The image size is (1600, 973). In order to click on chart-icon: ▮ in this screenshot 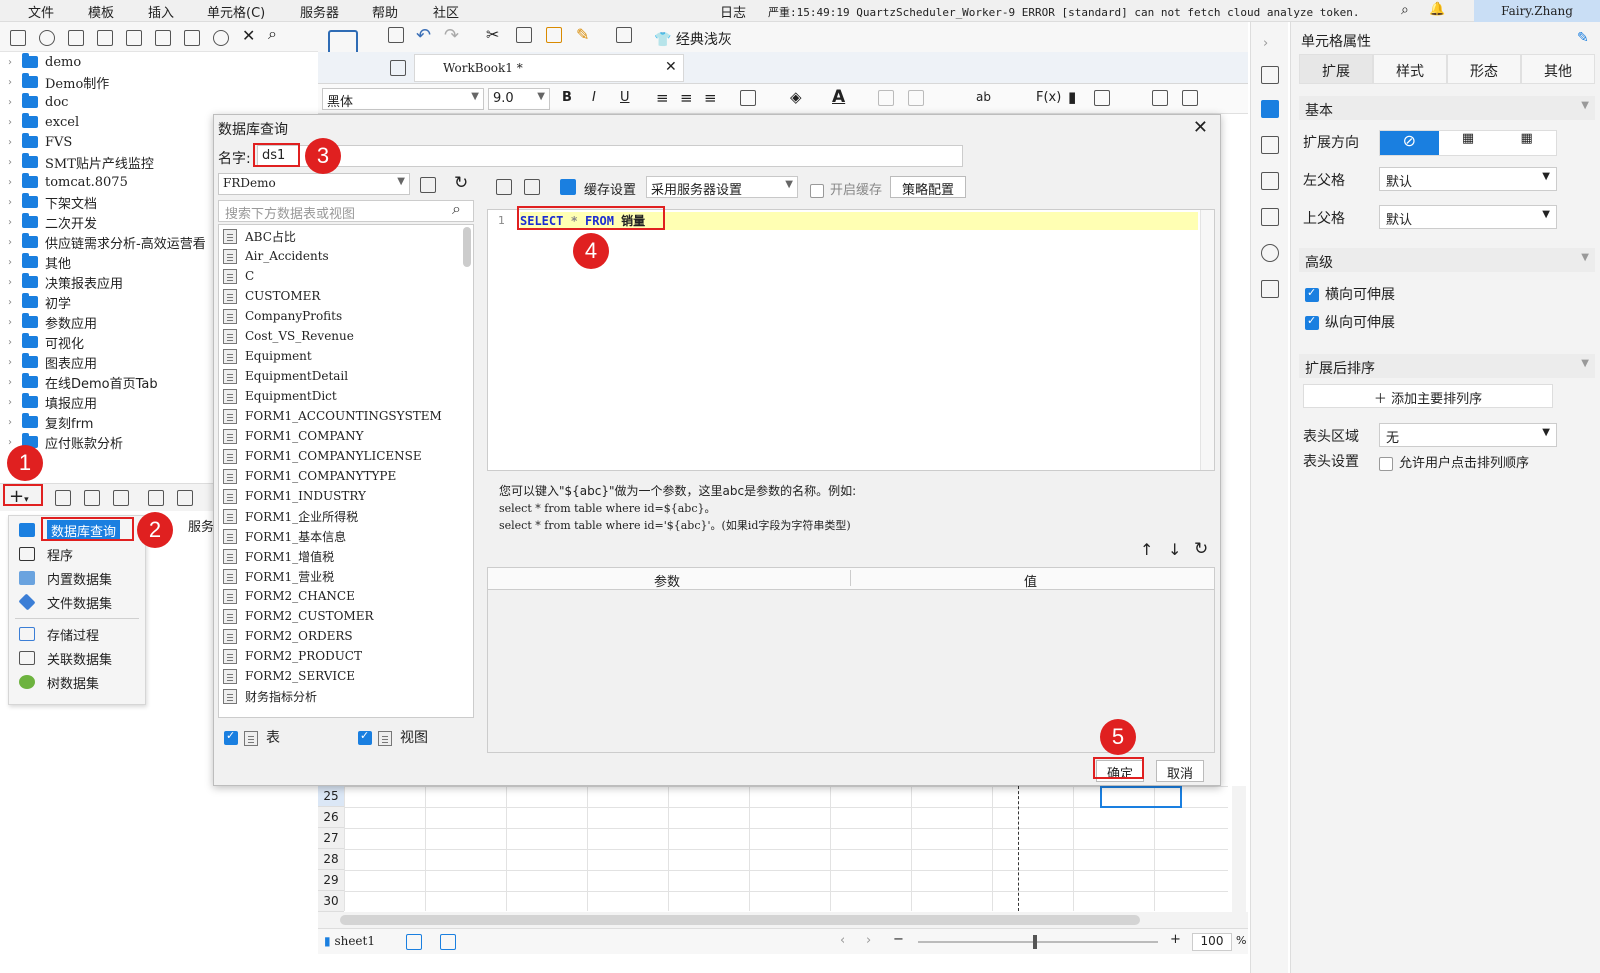, I will do `click(1072, 97)`.